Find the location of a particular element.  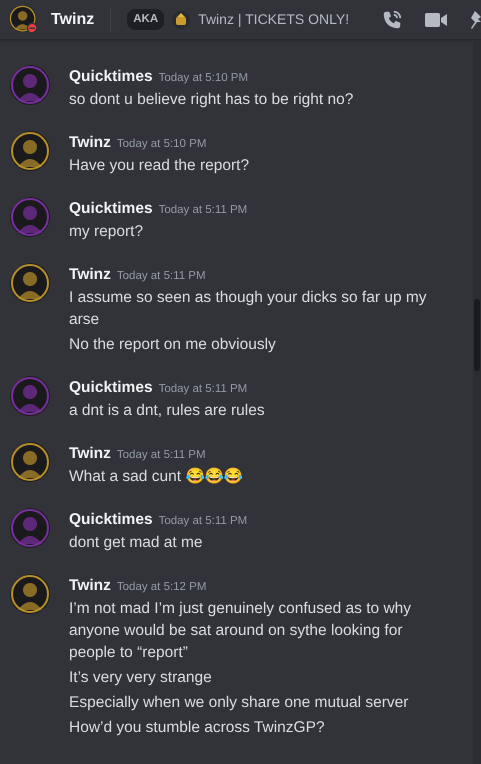

message-text: It’s very very strange is located at coordinates (141, 678).